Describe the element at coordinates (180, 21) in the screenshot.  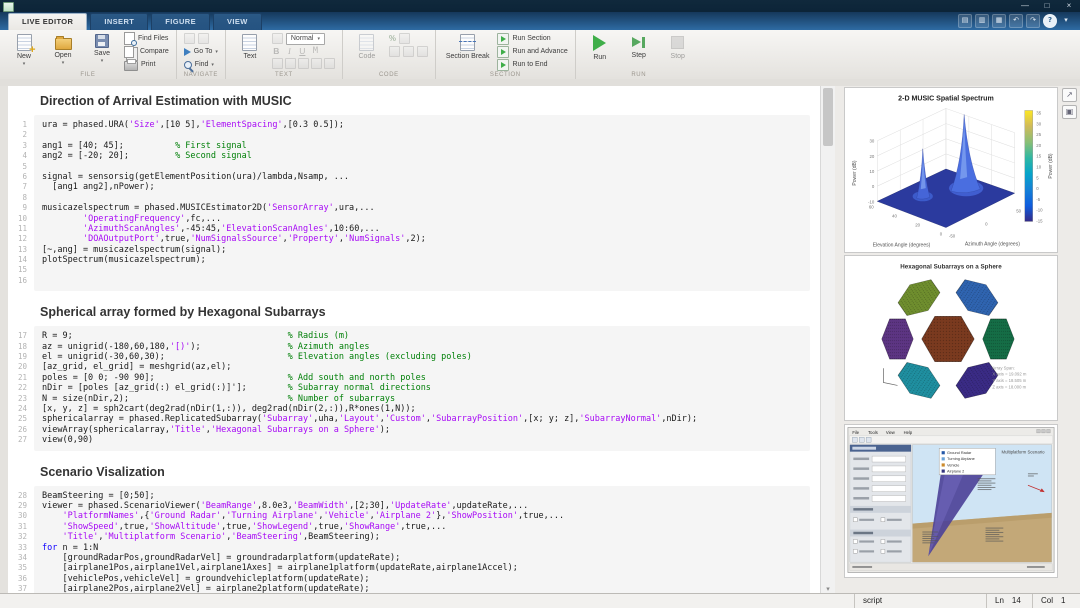
I see `tab-figure: FIGURE` at that location.